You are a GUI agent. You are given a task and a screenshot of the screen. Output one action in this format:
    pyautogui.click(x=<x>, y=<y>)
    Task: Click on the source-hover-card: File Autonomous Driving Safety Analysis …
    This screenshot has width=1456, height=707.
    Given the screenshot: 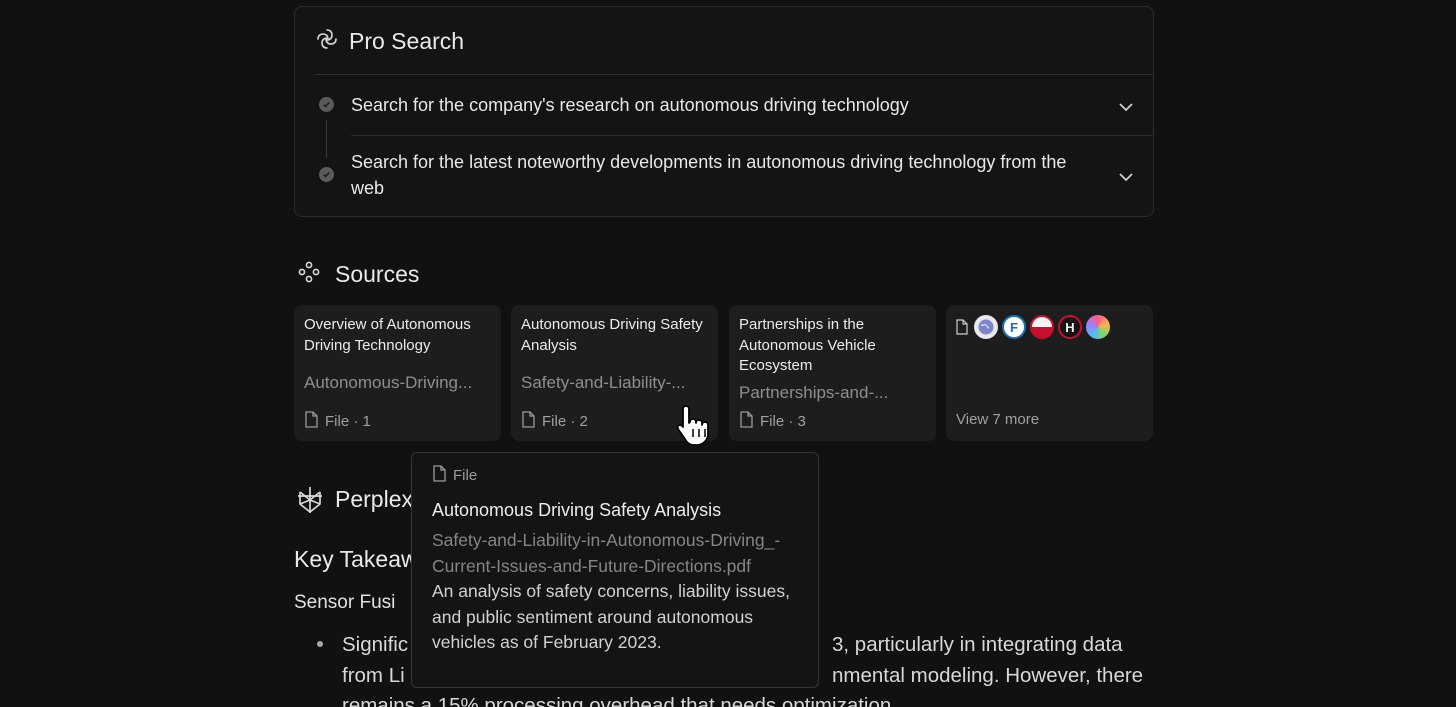 What is the action you would take?
    pyautogui.click(x=615, y=570)
    